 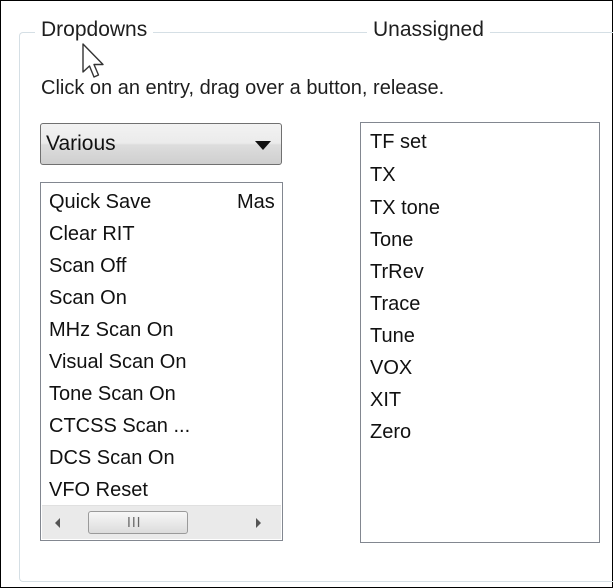 I want to click on list-item: Zero, so click(x=390, y=432).